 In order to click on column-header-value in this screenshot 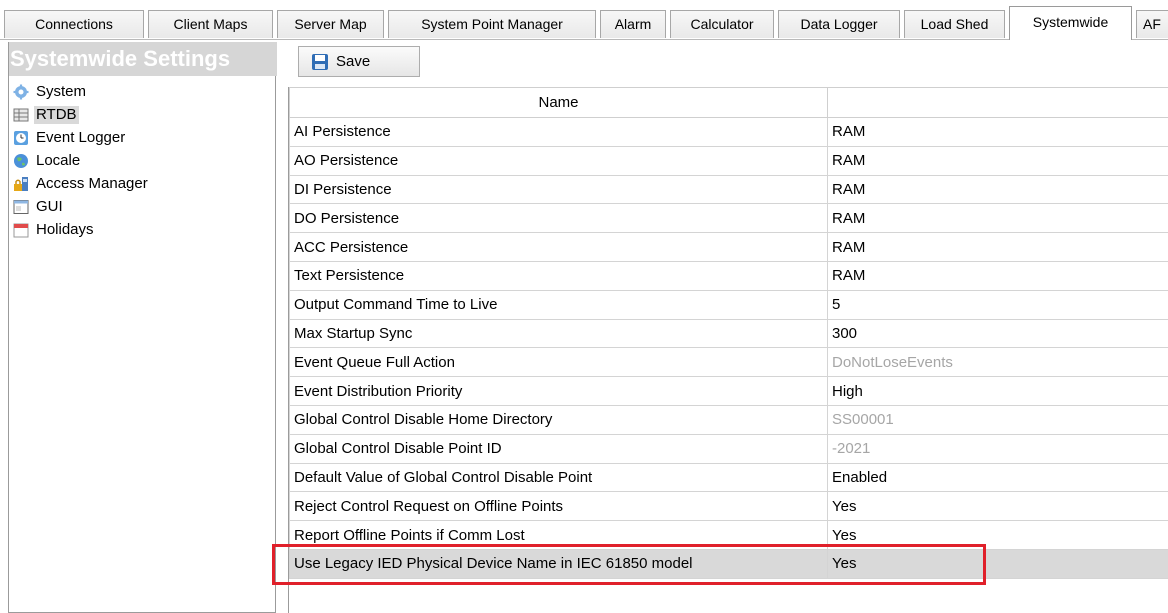, I will do `click(997, 102)`.